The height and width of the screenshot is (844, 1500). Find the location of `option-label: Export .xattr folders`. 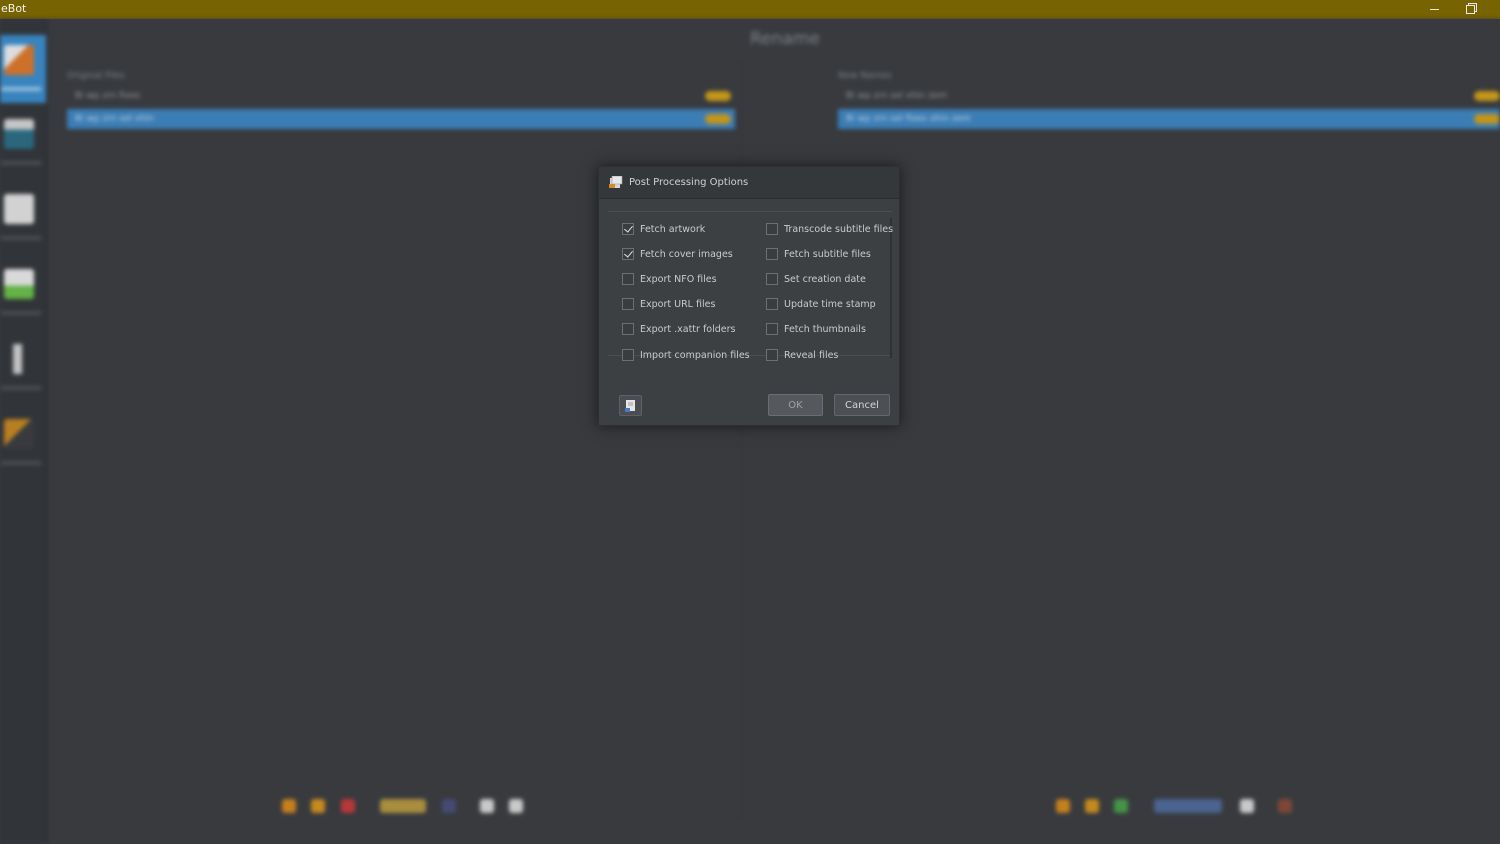

option-label: Export .xattr folders is located at coordinates (688, 329).